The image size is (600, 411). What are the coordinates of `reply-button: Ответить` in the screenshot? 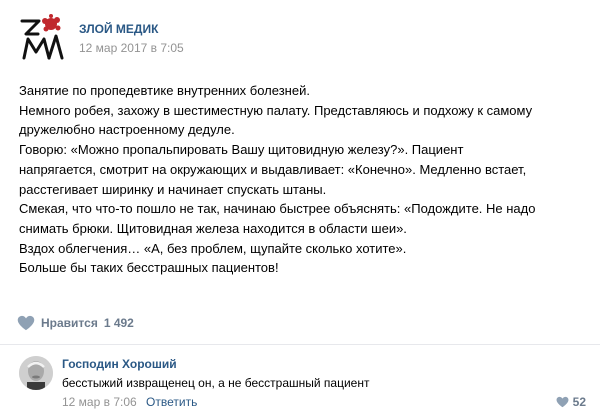 It's located at (171, 402).